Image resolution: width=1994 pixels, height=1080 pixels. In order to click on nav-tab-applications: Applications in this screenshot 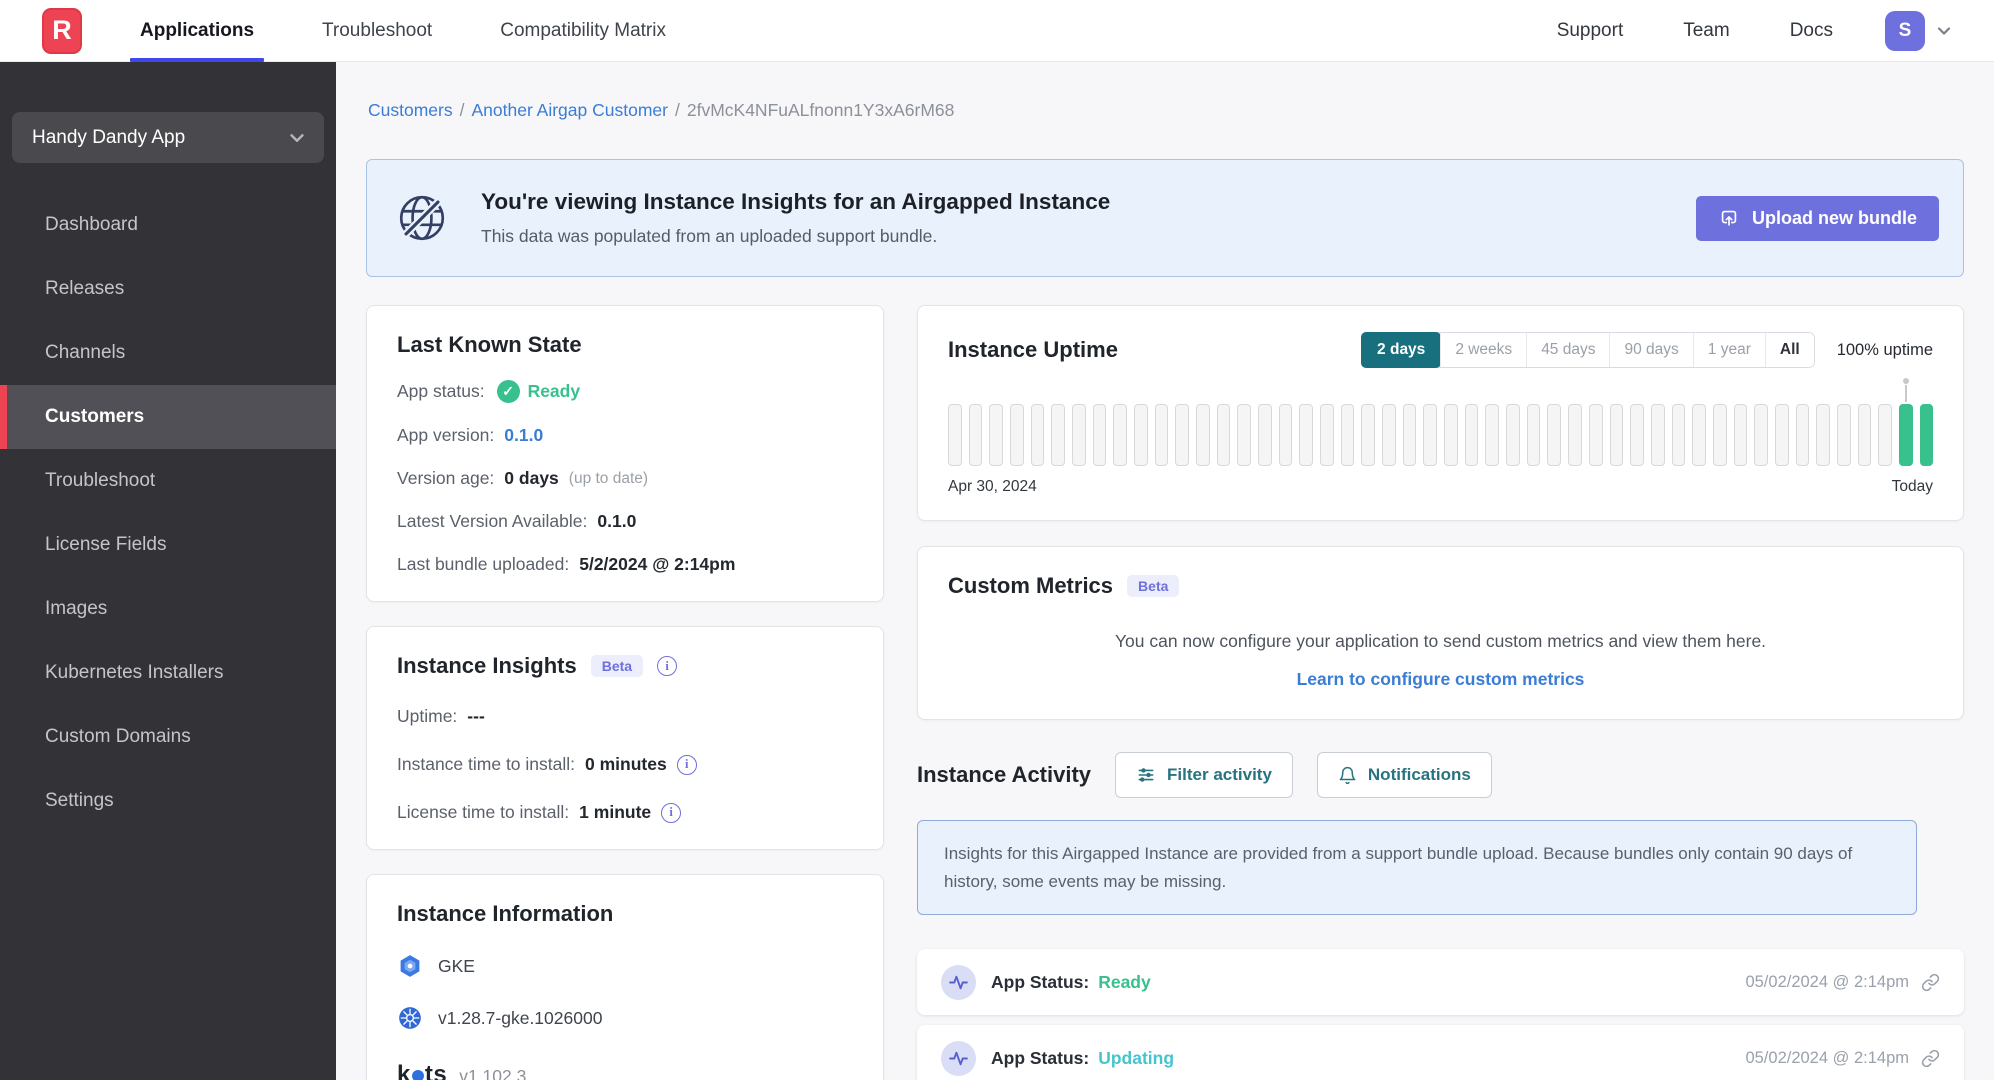, I will do `click(197, 31)`.